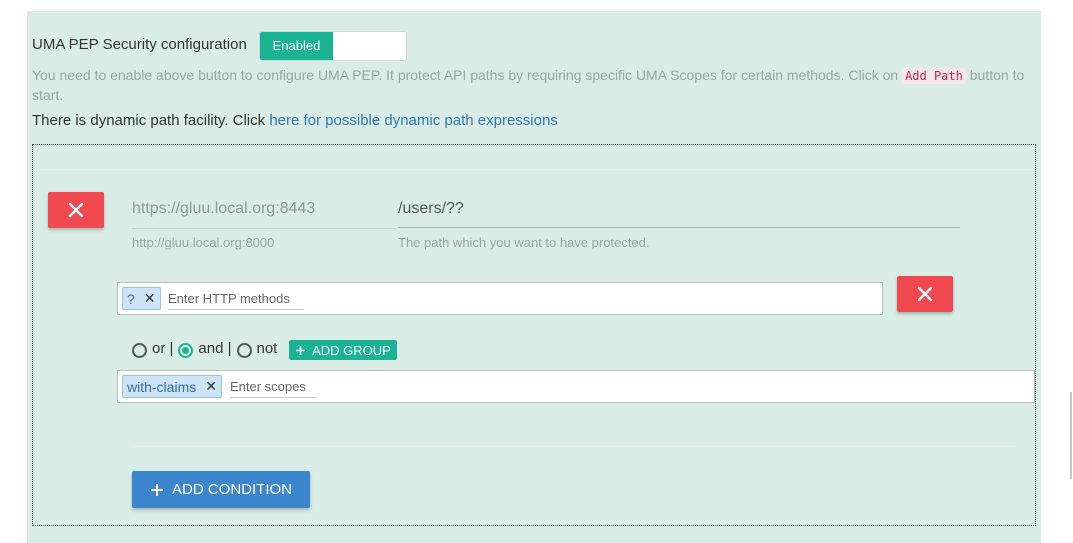 This screenshot has width=1073, height=543. What do you see at coordinates (223, 209) in the screenshot?
I see `base-url-field: https://gluu.local.org:8443` at bounding box center [223, 209].